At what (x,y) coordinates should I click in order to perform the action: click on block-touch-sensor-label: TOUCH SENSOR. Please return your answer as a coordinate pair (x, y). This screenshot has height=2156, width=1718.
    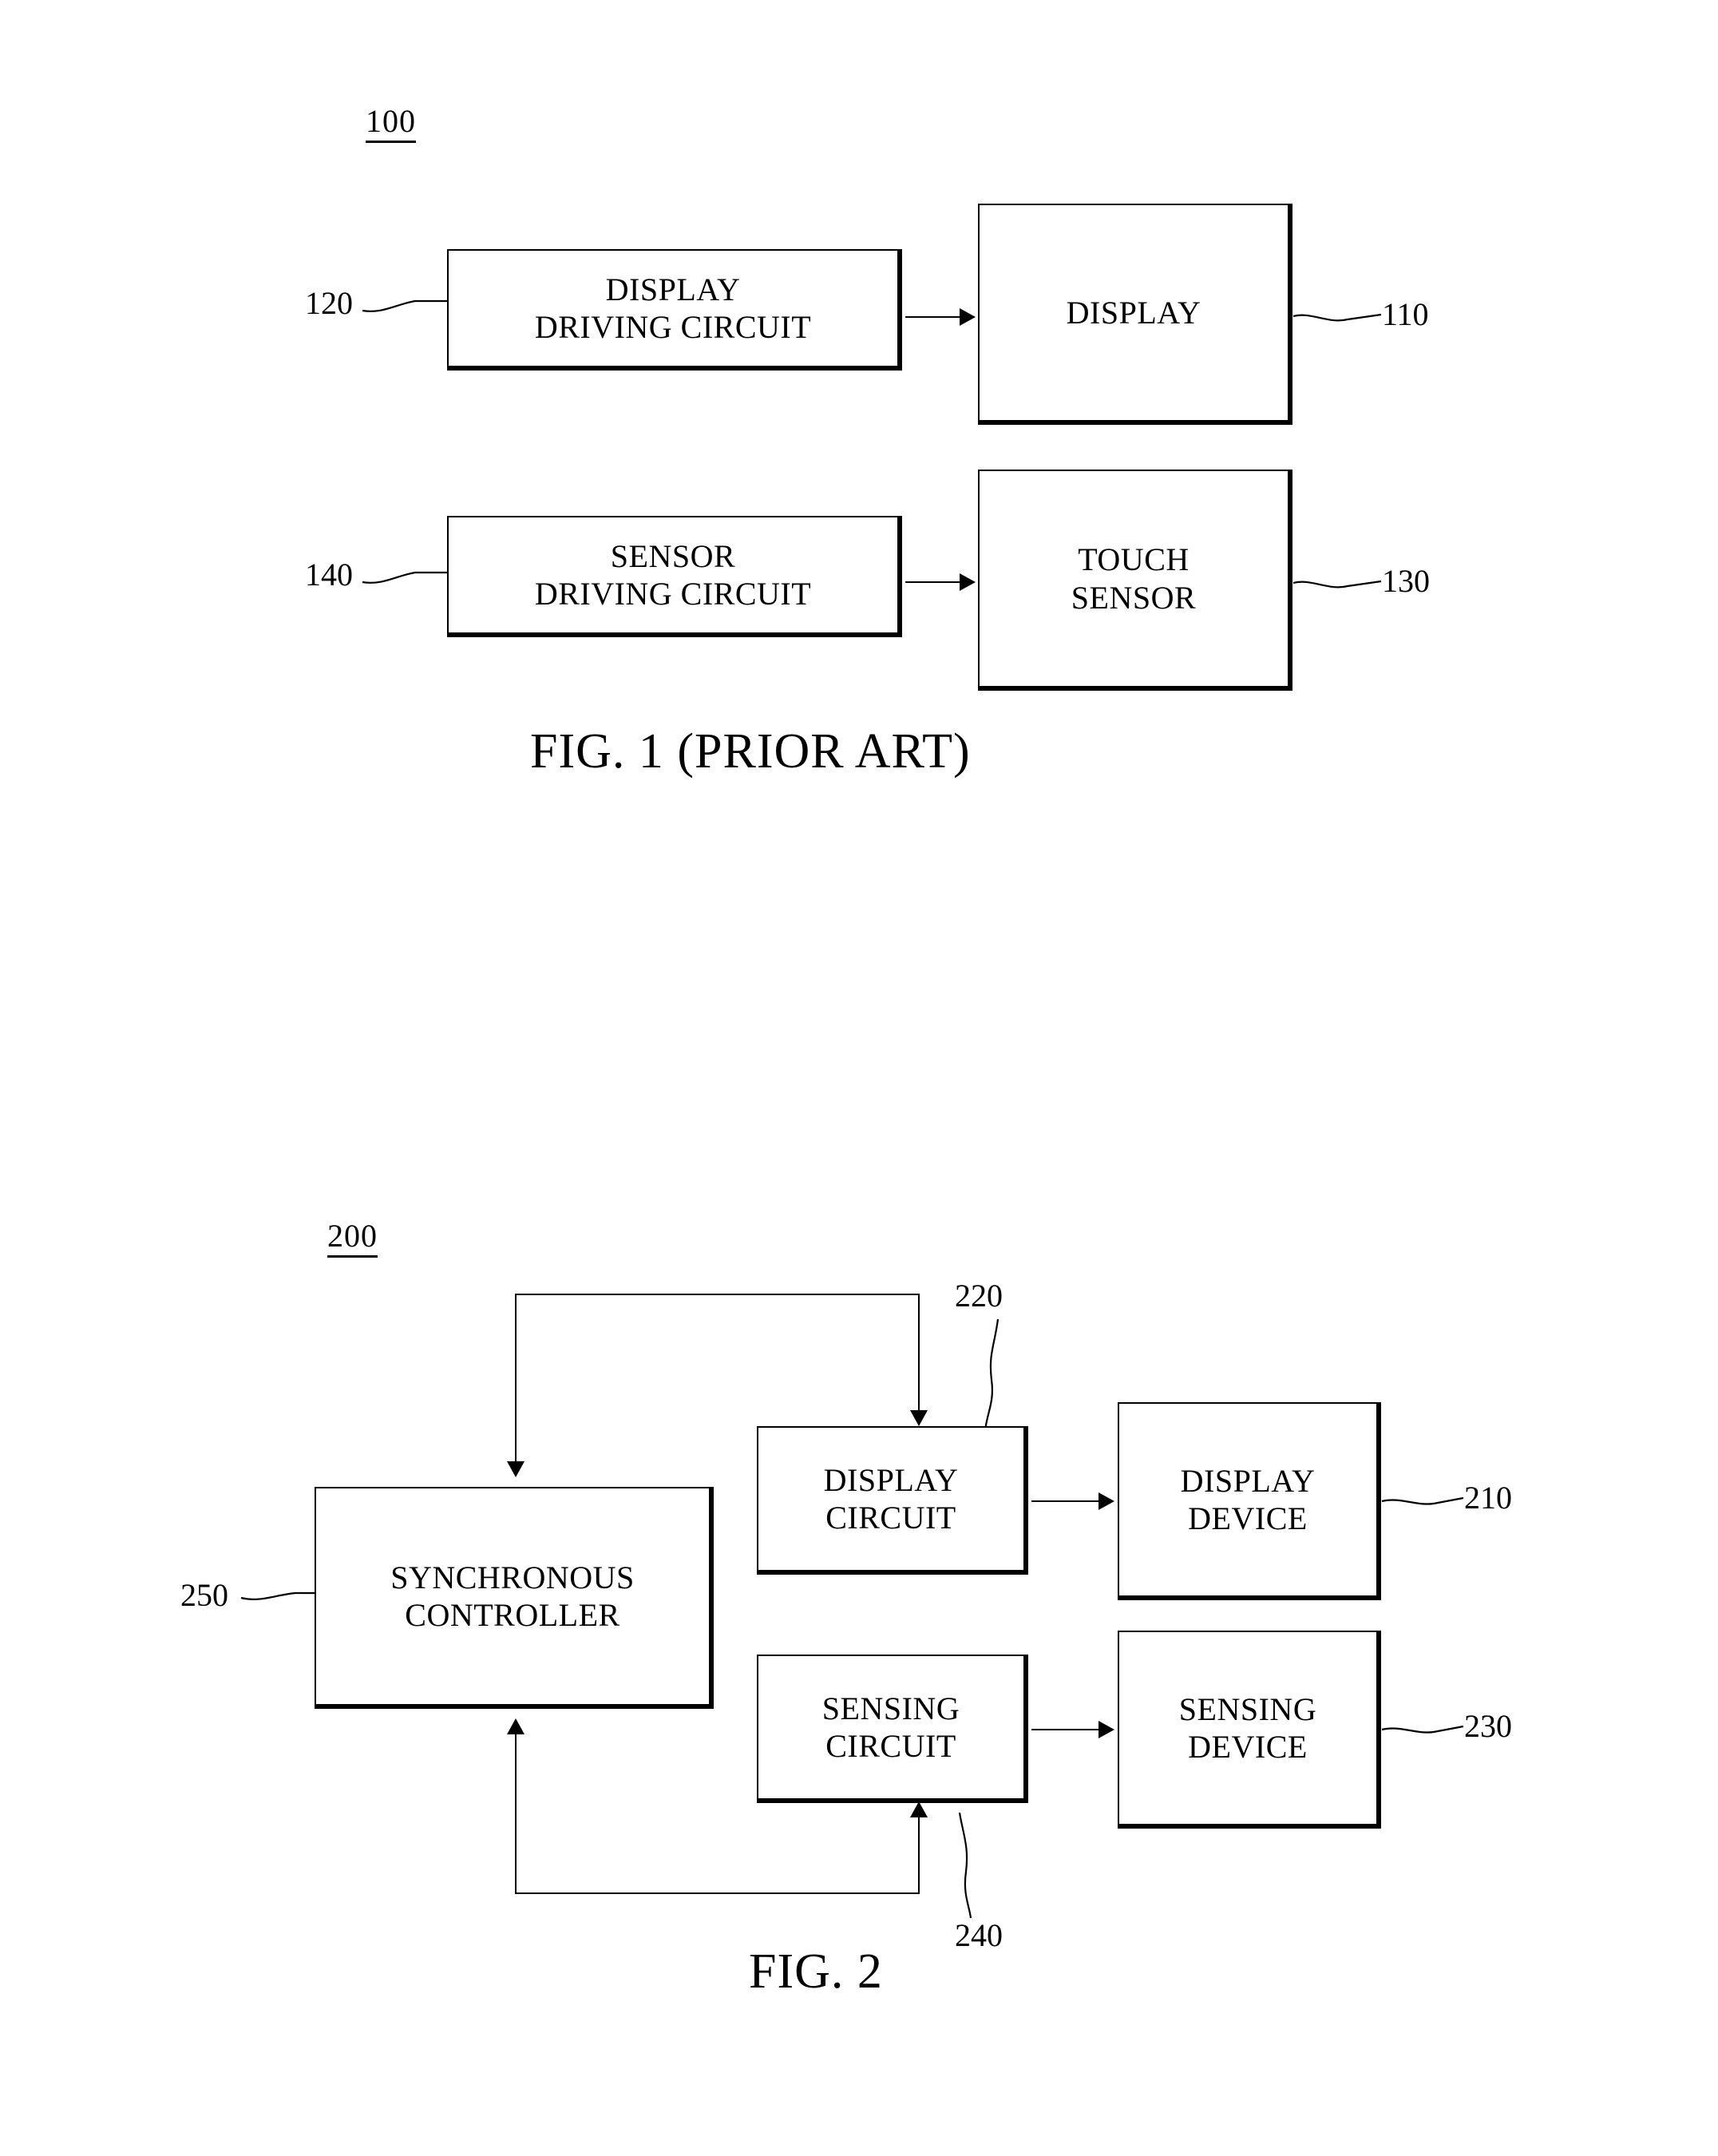
    Looking at the image, I should click on (1134, 578).